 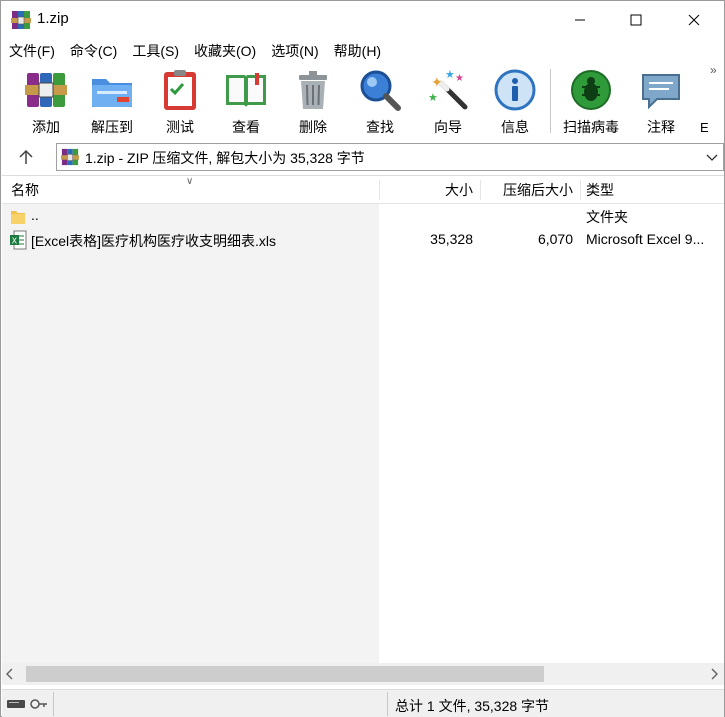 I want to click on archive-icon, so click(x=70, y=157).